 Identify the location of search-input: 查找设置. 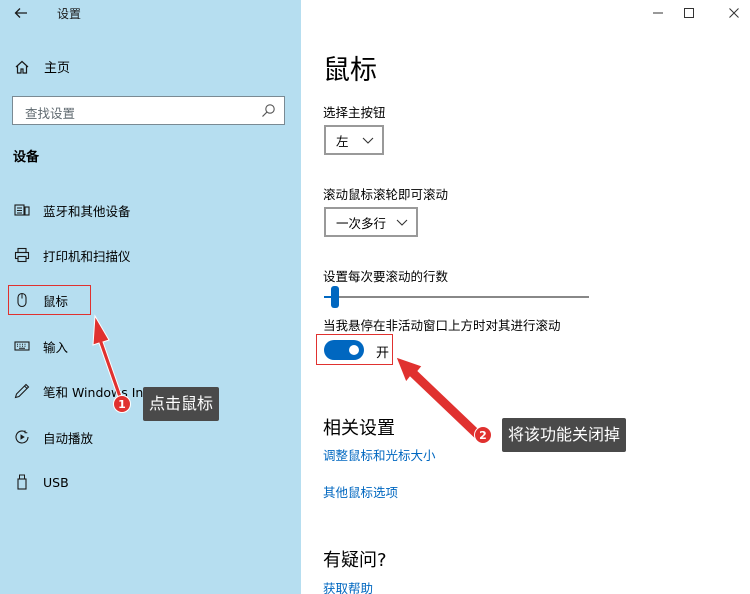
(148, 110).